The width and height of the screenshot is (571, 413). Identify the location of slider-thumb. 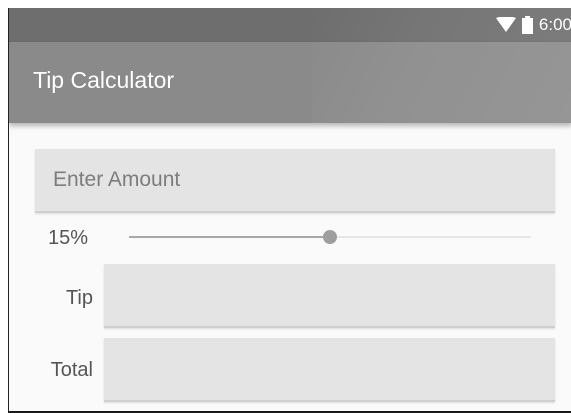
(330, 237).